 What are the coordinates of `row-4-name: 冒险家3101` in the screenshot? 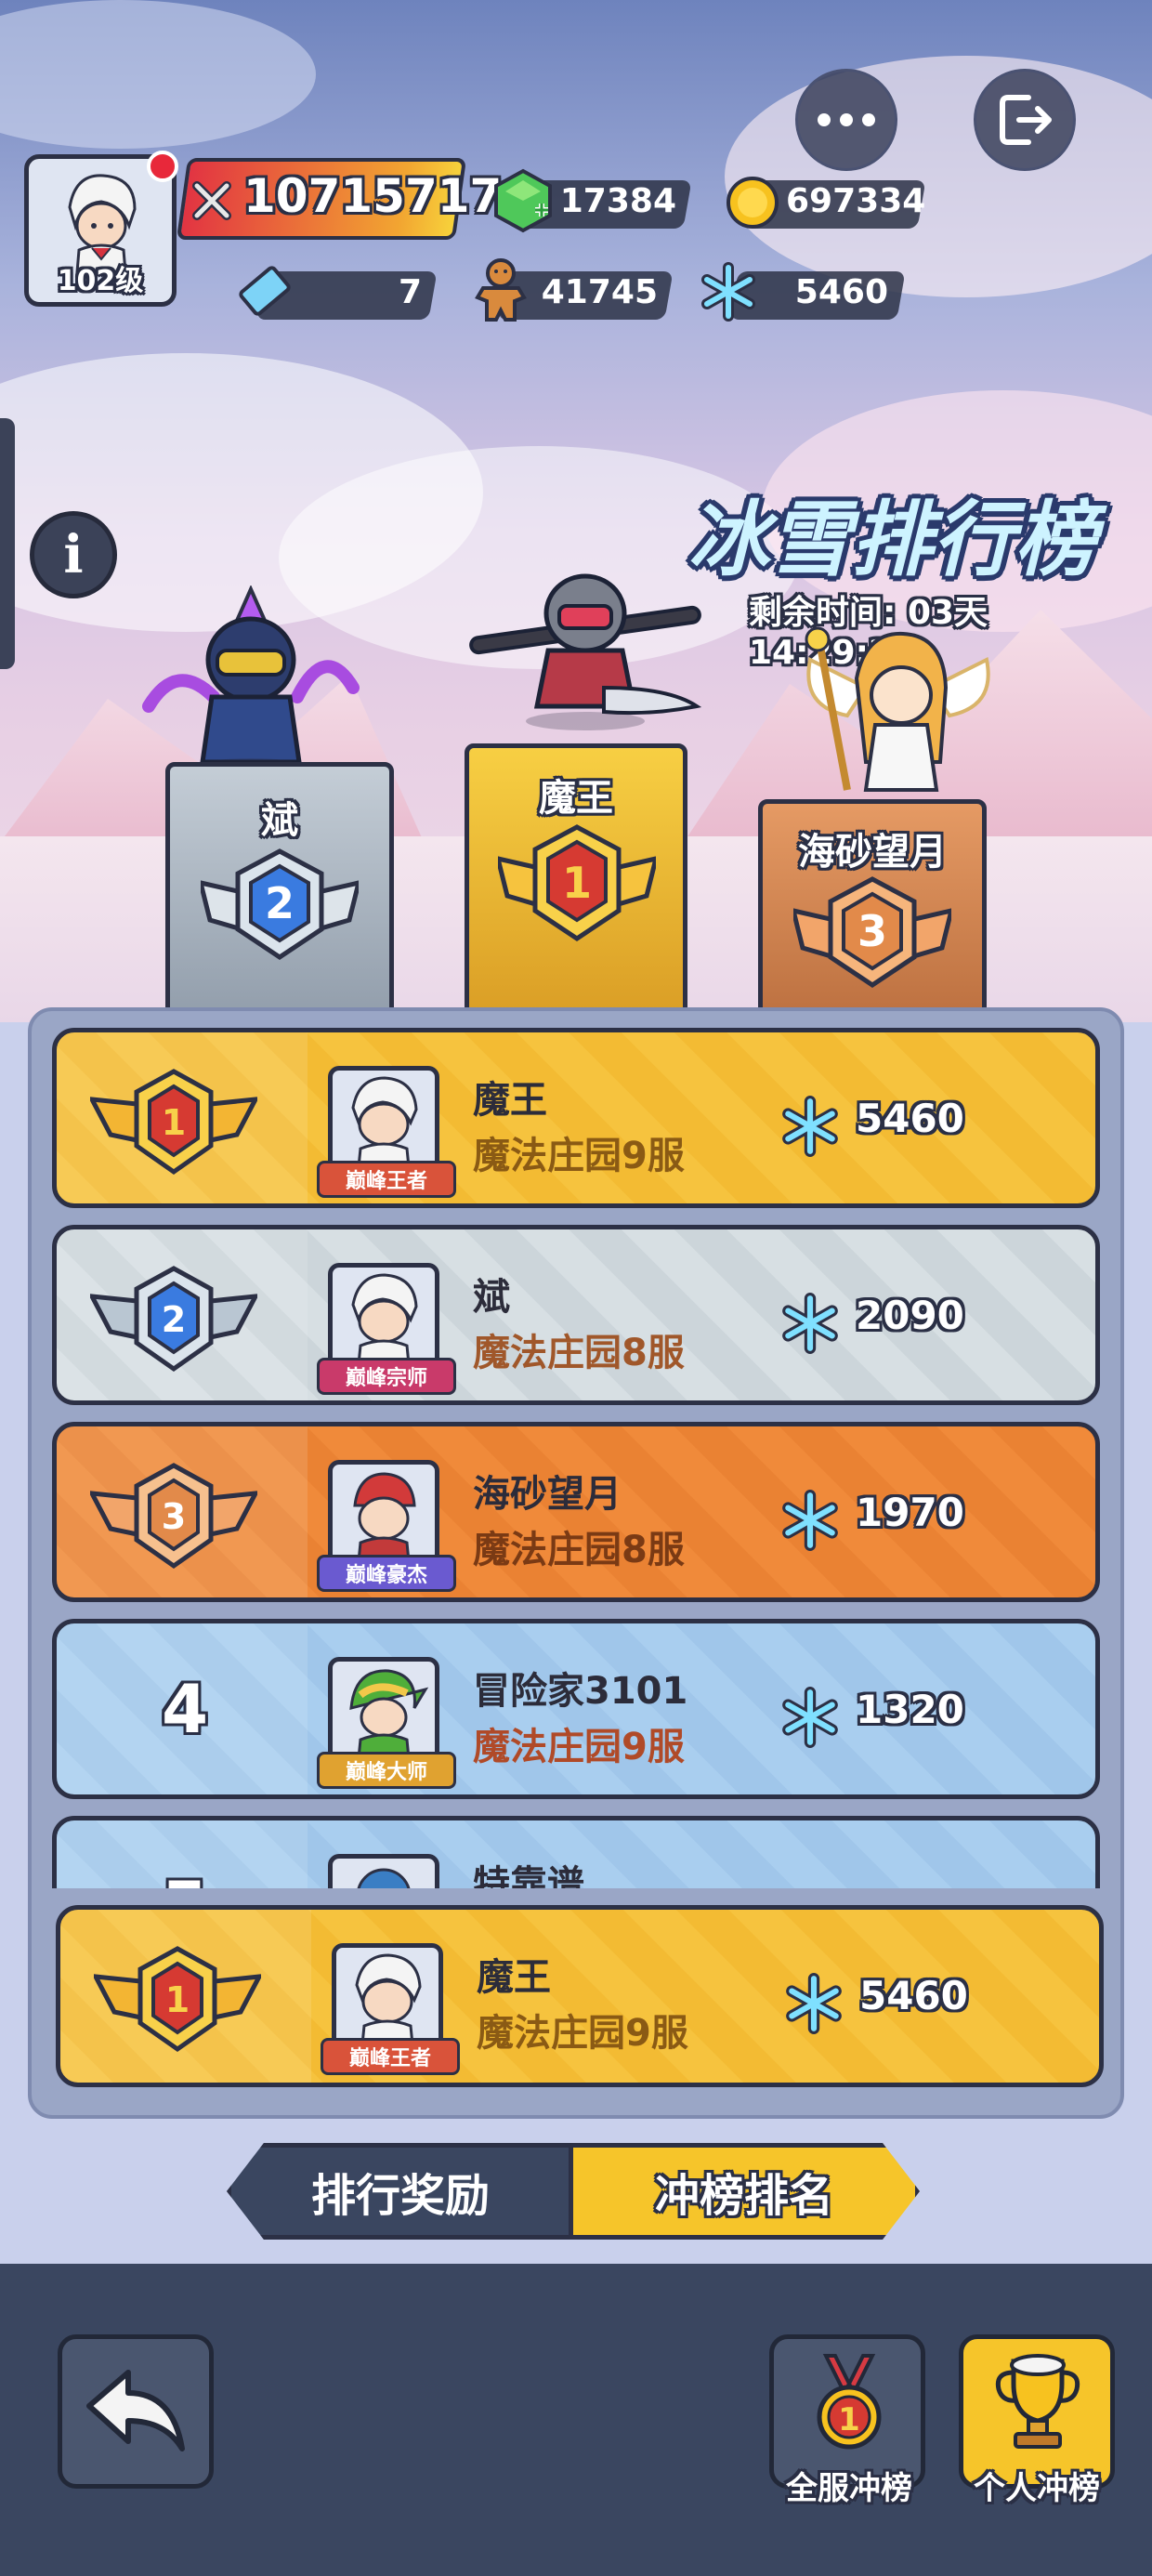 It's located at (580, 1691).